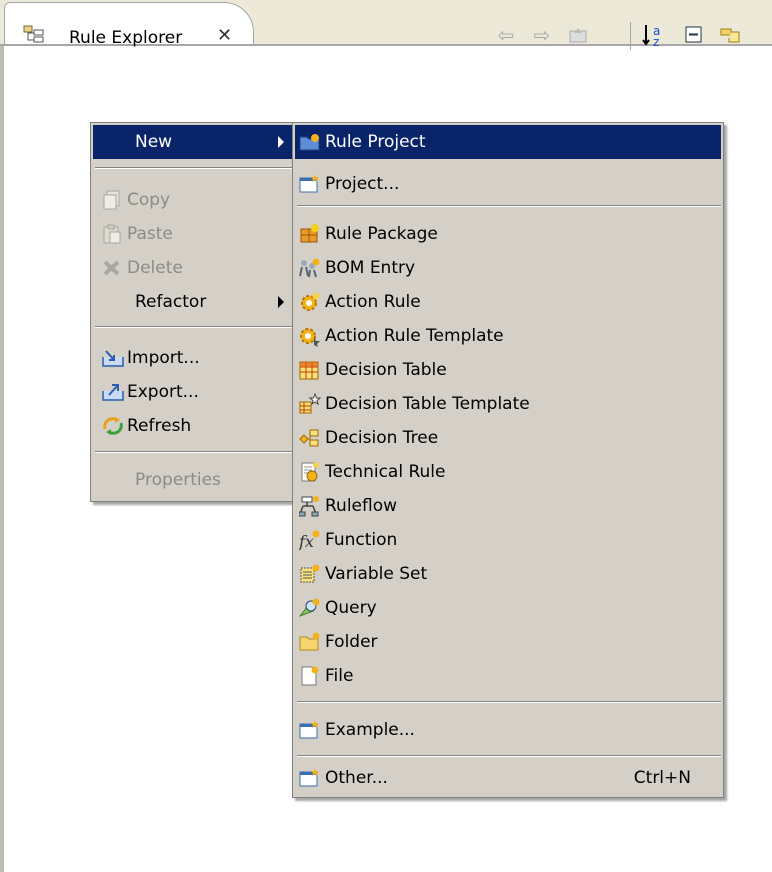 The image size is (772, 872). I want to click on back-arrow-icon: ⇦, so click(506, 35).